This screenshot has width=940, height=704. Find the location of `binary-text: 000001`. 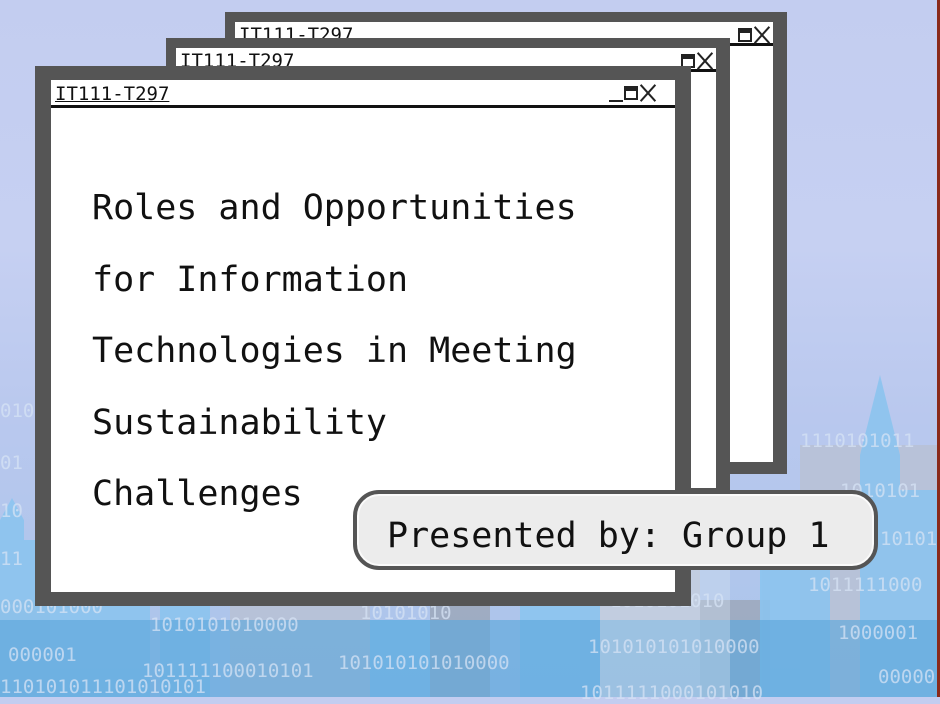

binary-text: 000001 is located at coordinates (42, 655).